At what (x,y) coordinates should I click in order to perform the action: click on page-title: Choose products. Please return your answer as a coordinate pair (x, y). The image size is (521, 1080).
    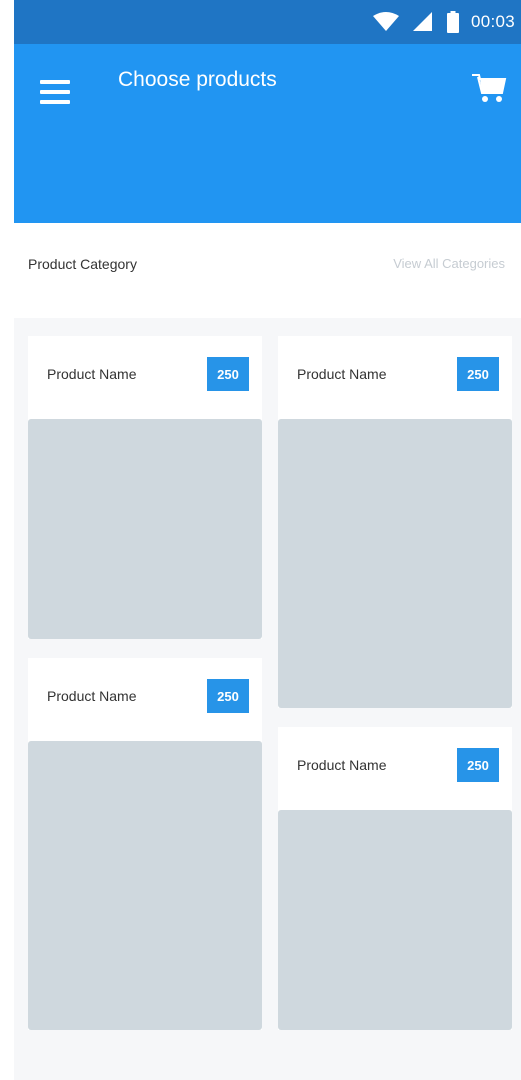
    Looking at the image, I should click on (197, 79).